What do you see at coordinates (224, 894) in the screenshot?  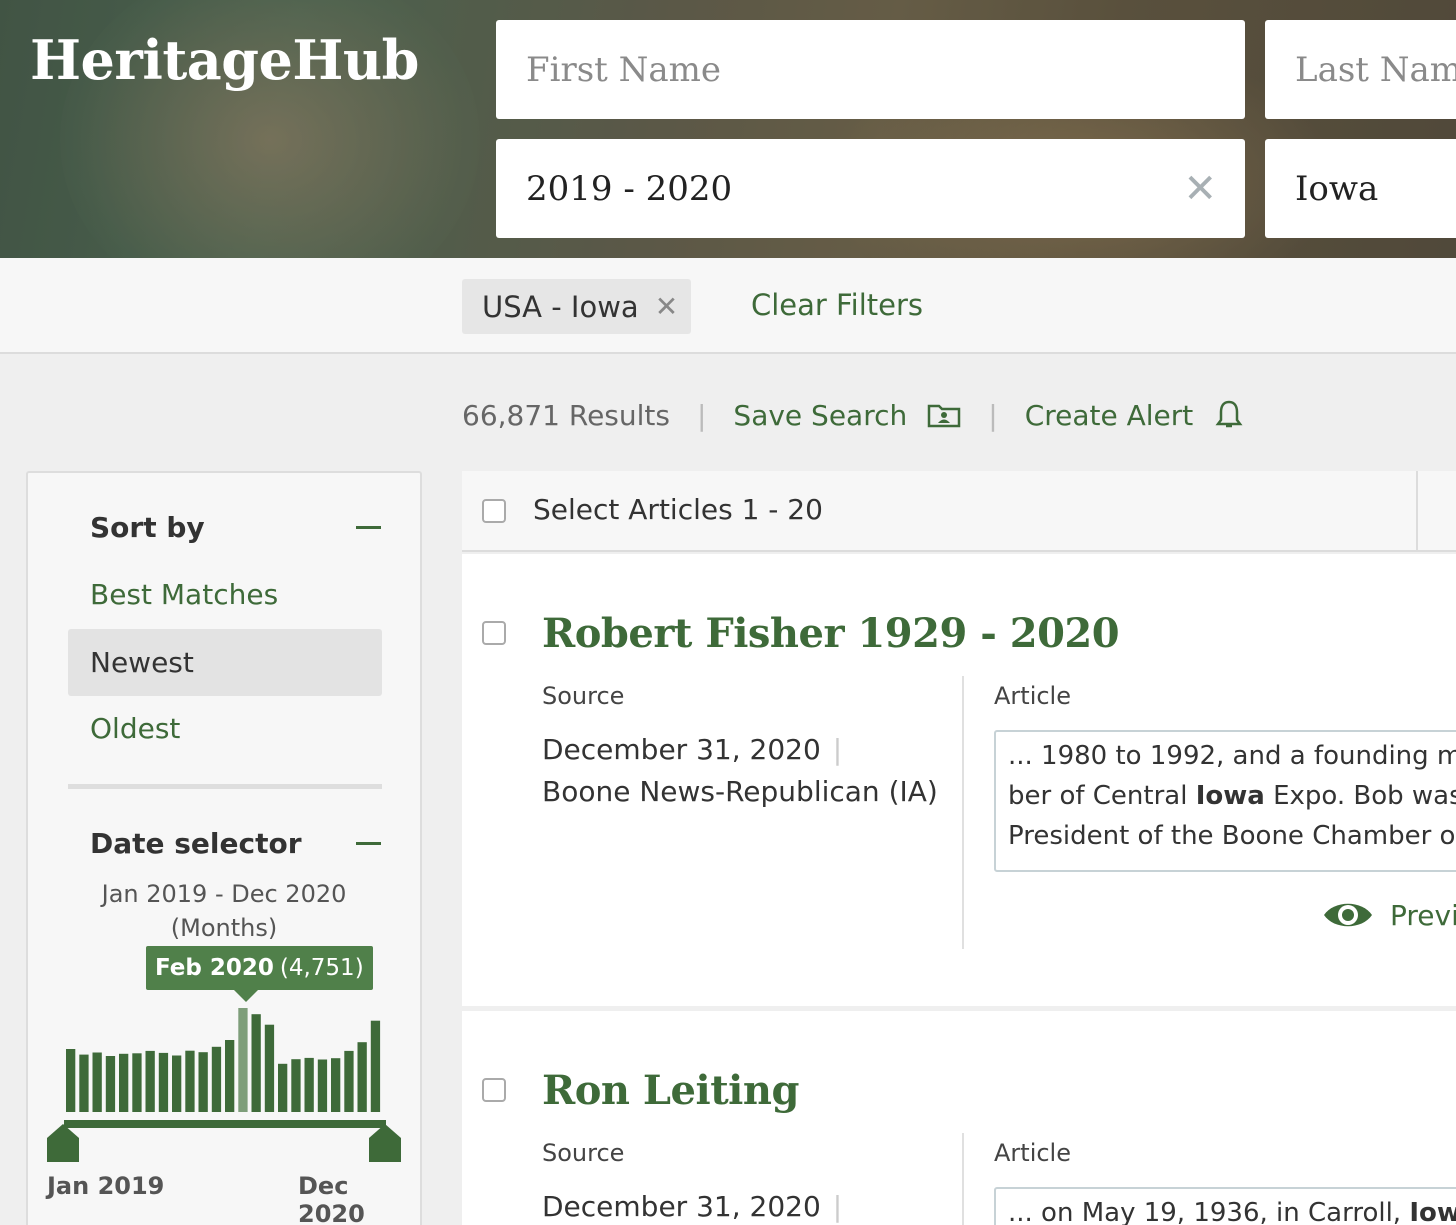 I see `date-range-text: Jan 2019 - Dec 2020` at bounding box center [224, 894].